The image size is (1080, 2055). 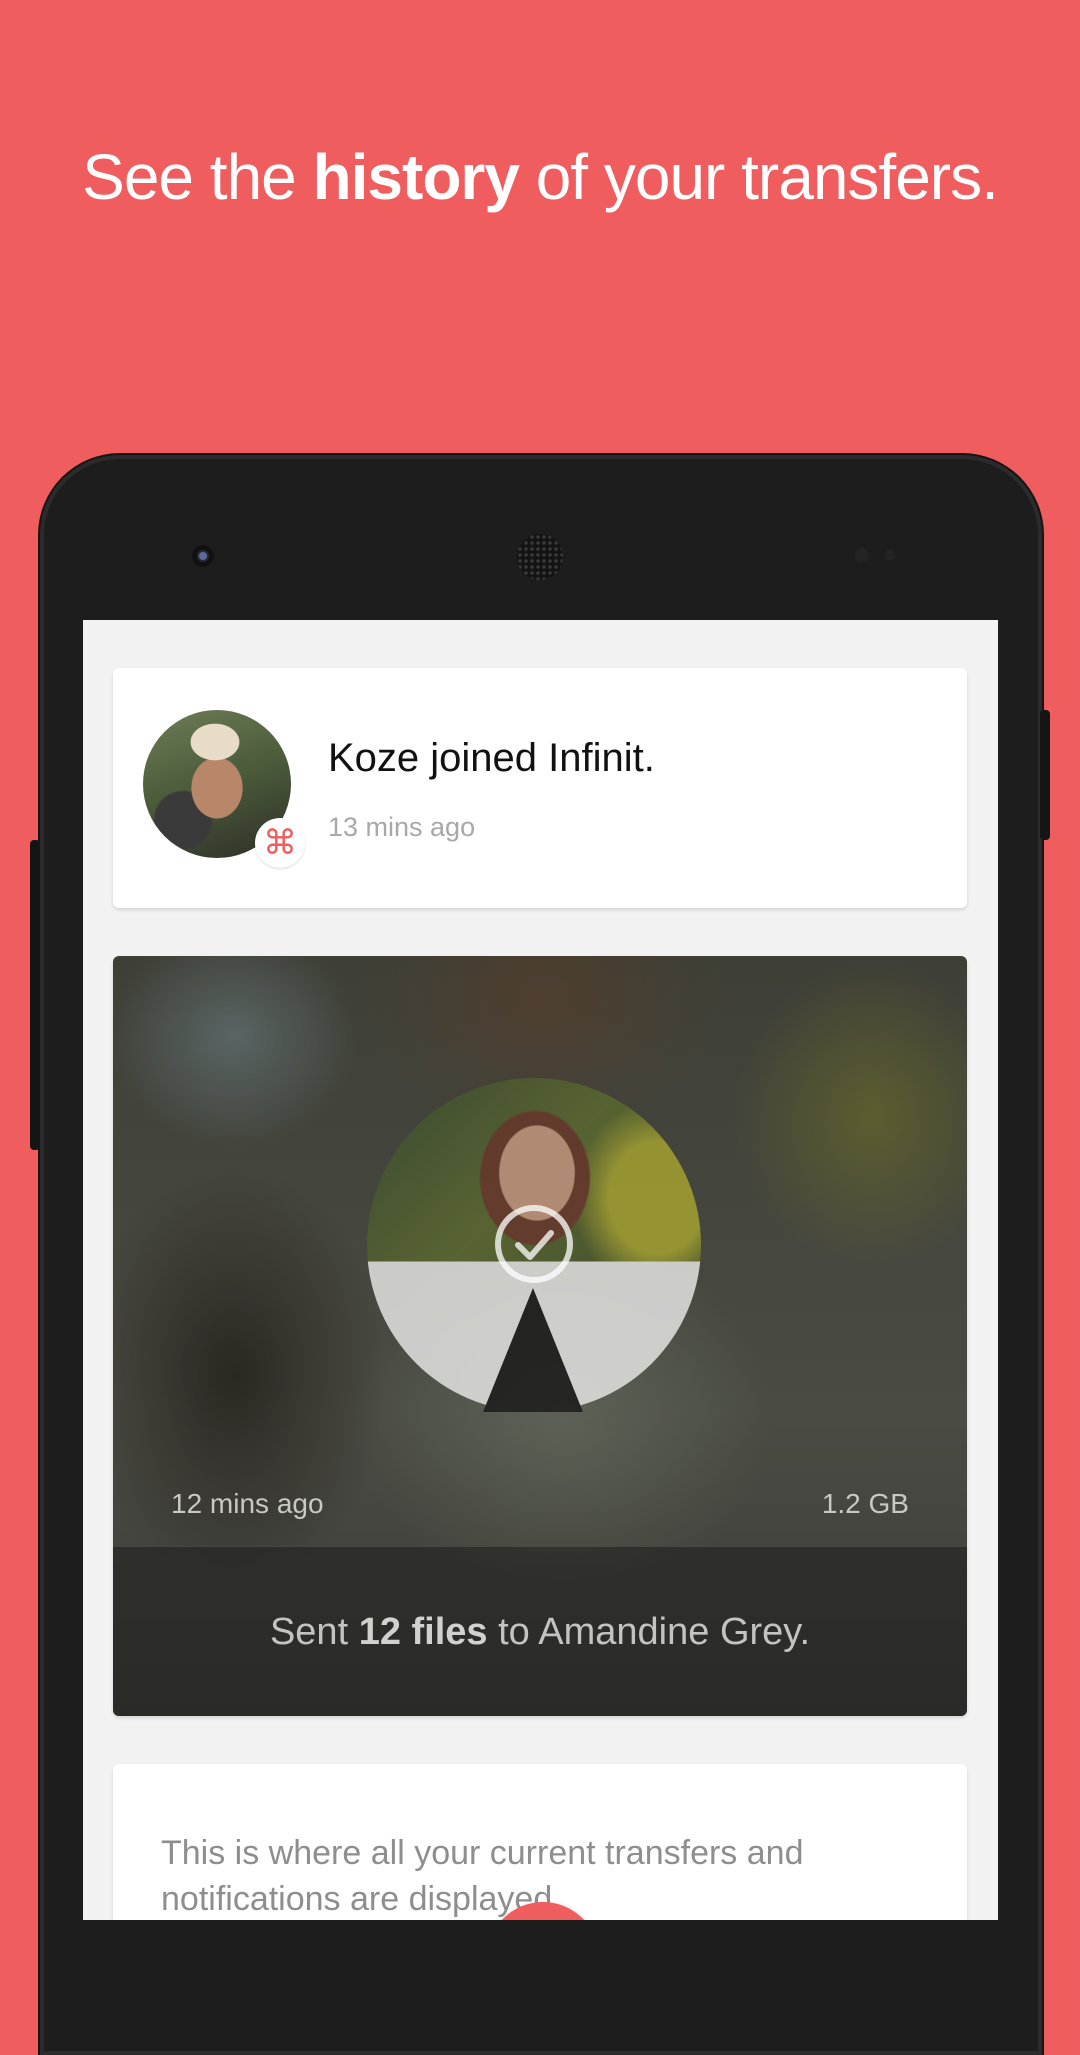 I want to click on notification-time: 13 mins ago, so click(x=402, y=827).